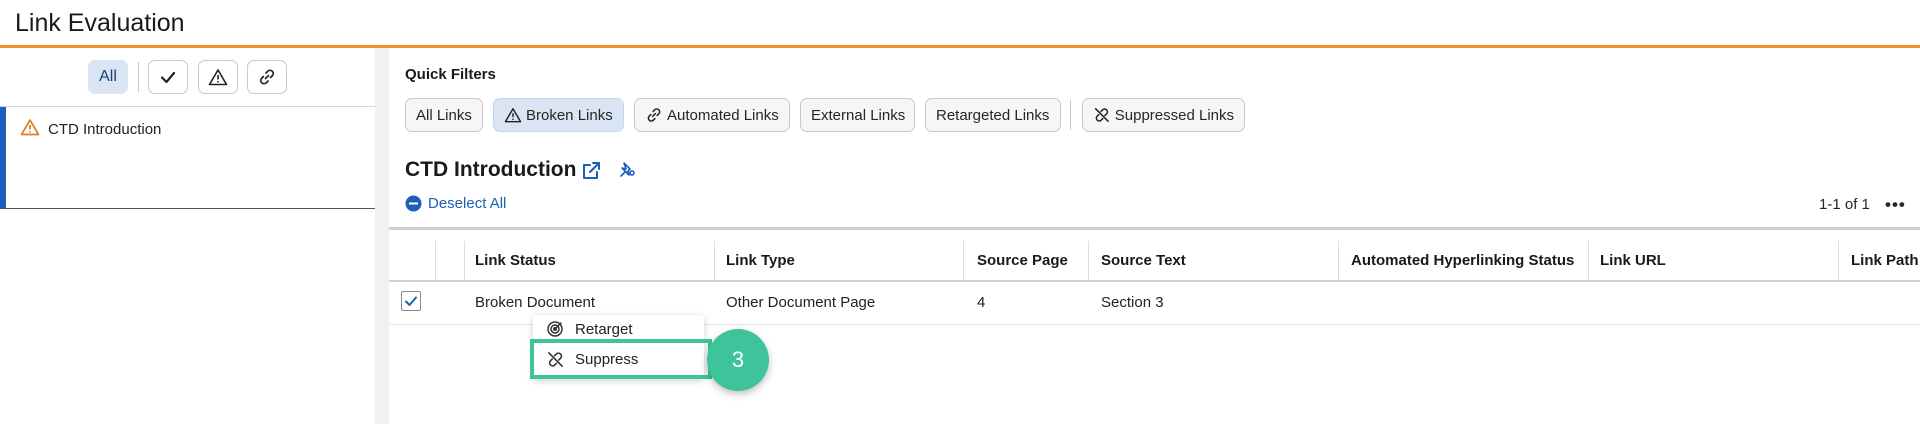  What do you see at coordinates (450, 74) in the screenshot?
I see `quick-filters-heading: Quick Filters` at bounding box center [450, 74].